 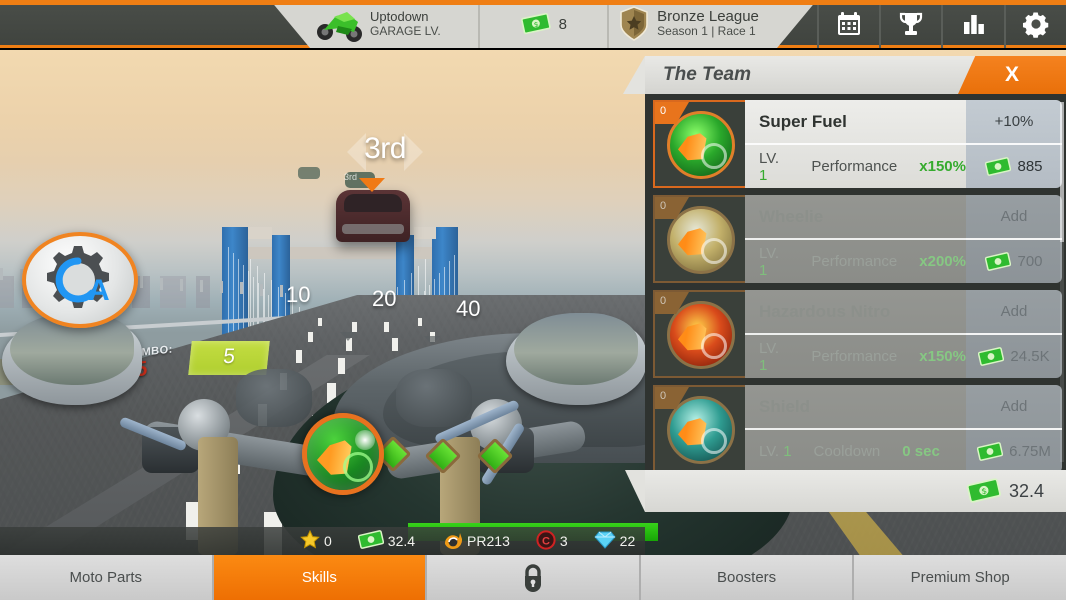 What do you see at coordinates (373, 216) in the screenshot?
I see `traffic-car` at bounding box center [373, 216].